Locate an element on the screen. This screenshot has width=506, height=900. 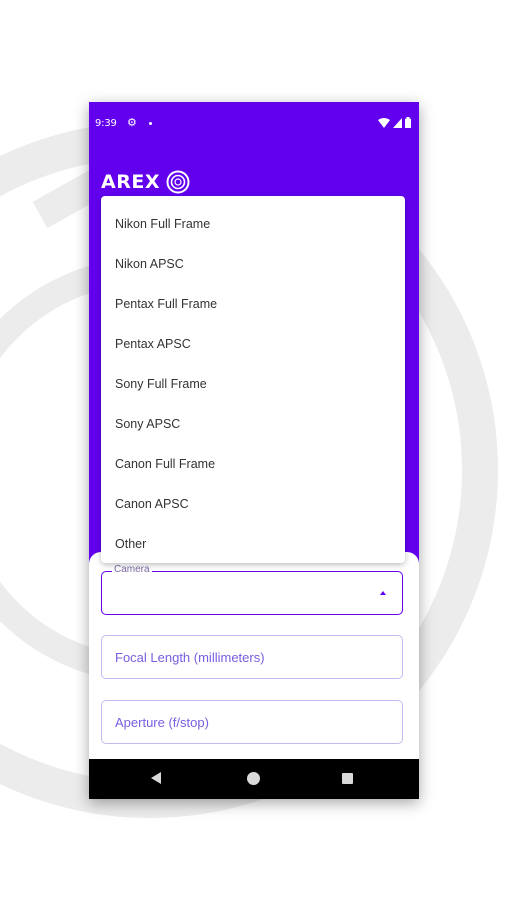
camera-select: Camera is located at coordinates (252, 590).